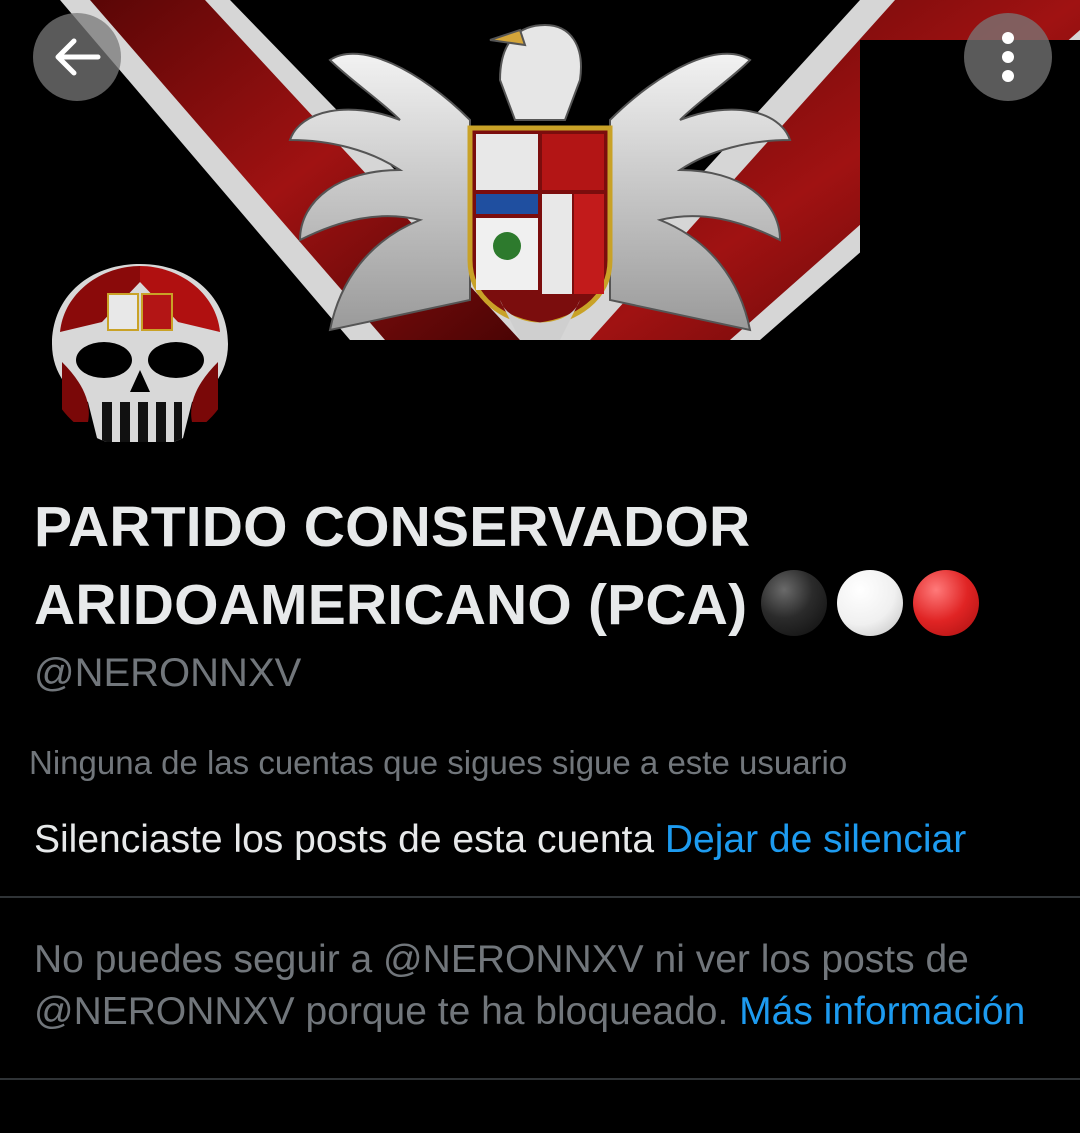  I want to click on display-name-line-2: ARIDOAMERICANO (PCA), so click(391, 605).